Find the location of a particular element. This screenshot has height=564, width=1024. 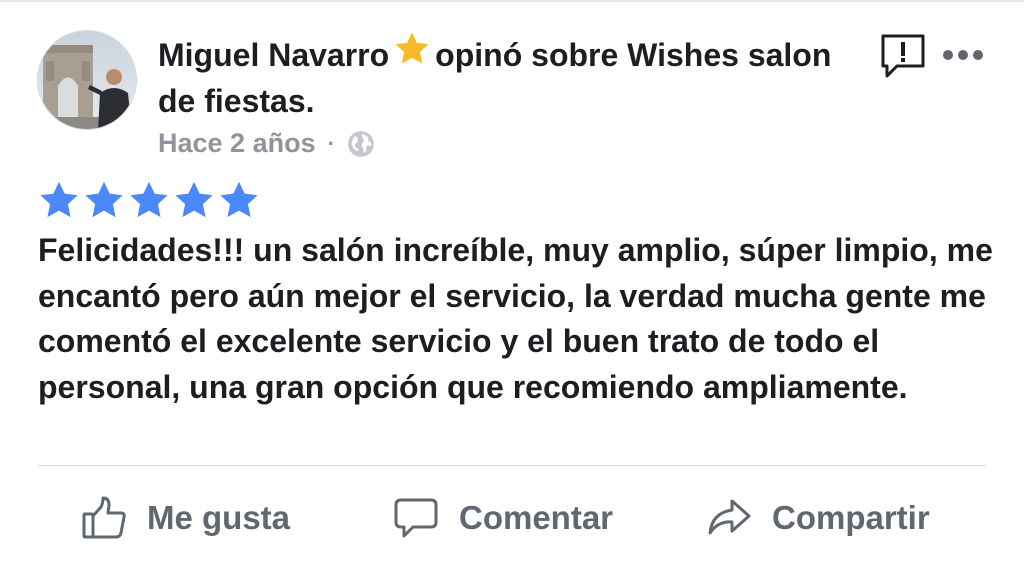

thumbs-up-icon is located at coordinates (104, 517).